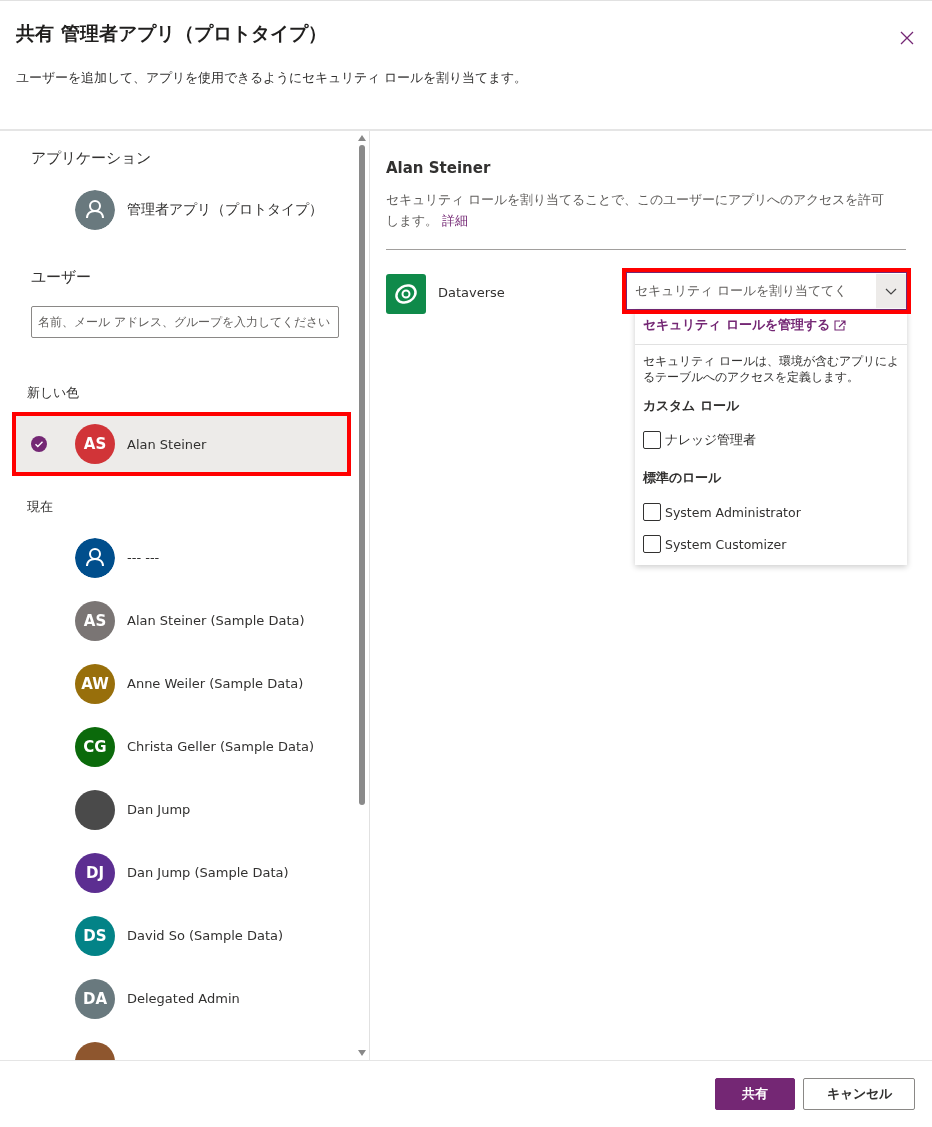  What do you see at coordinates (95, 872) in the screenshot?
I see `avatar: DJ` at bounding box center [95, 872].